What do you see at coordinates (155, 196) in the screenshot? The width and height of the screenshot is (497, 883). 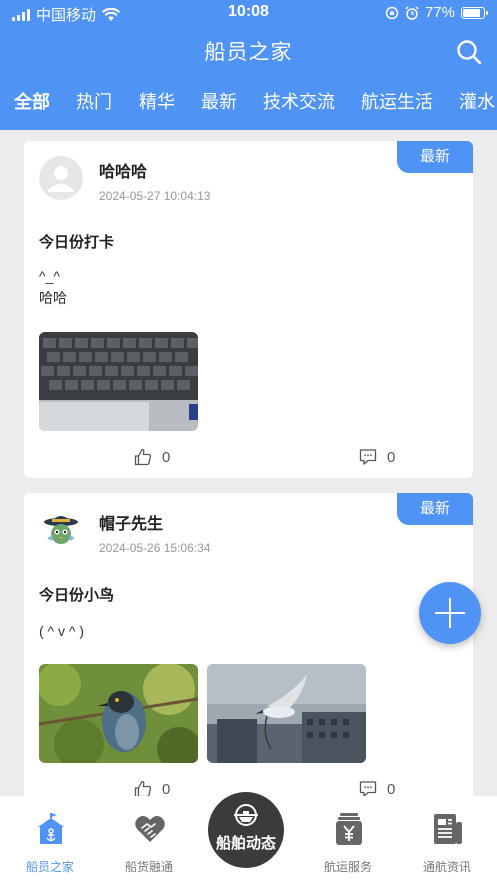 I see `post-date: 2024-05-27 10:04:13` at bounding box center [155, 196].